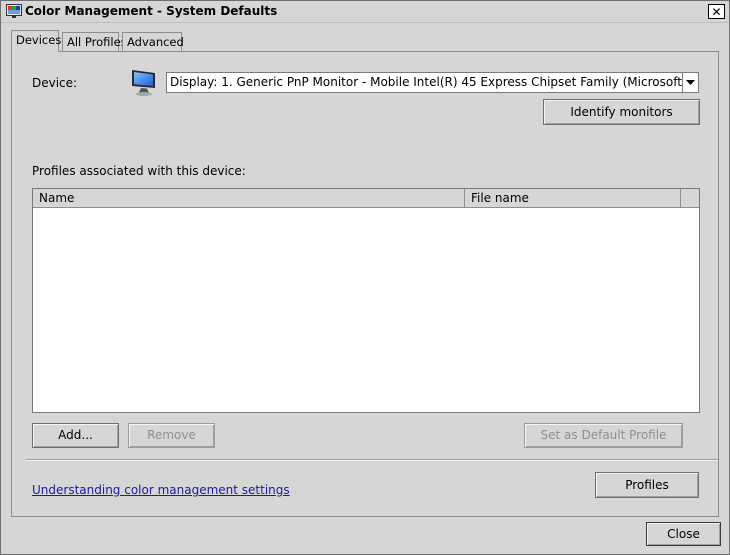 The image size is (730, 555). What do you see at coordinates (143, 83) in the screenshot?
I see `monitor-icon` at bounding box center [143, 83].